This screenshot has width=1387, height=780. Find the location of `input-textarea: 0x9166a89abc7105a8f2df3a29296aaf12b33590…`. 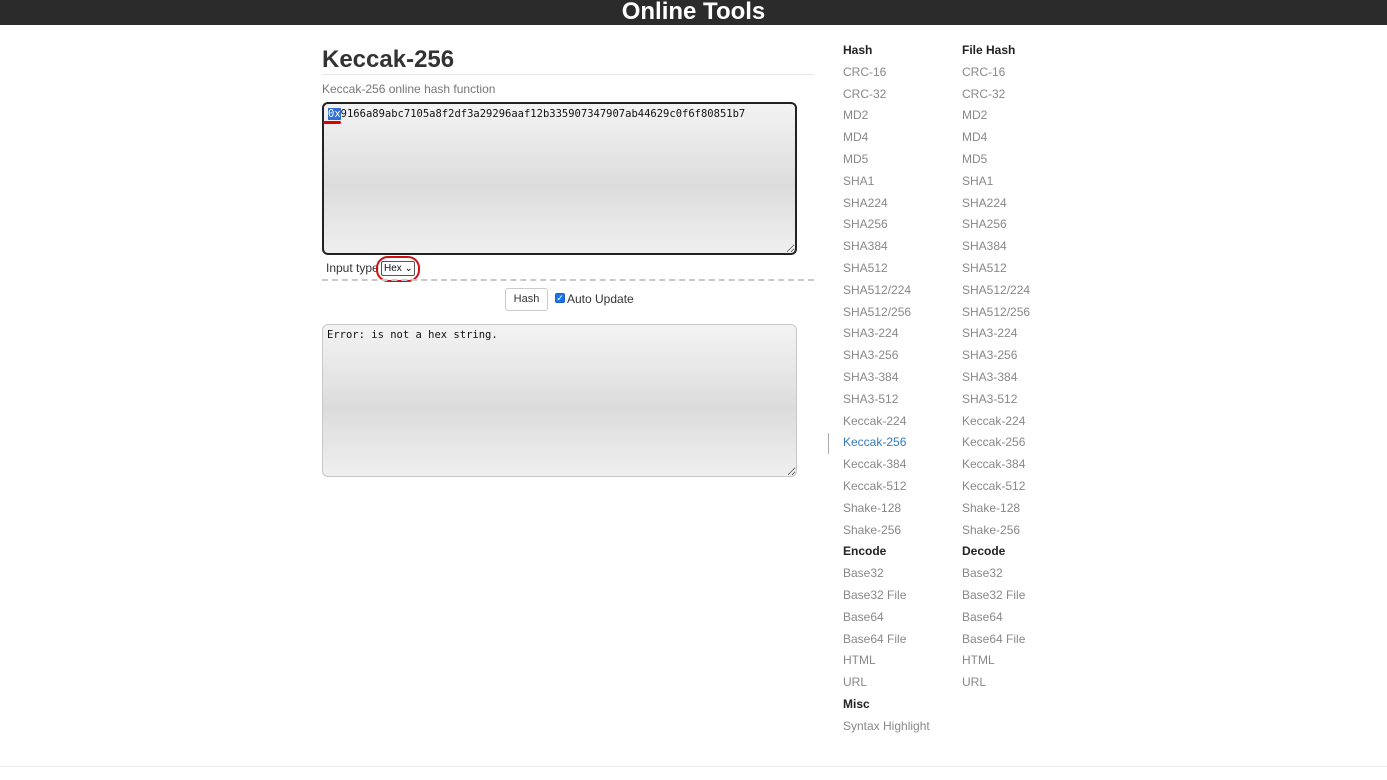

input-textarea: 0x9166a89abc7105a8f2df3a29296aaf12b33590… is located at coordinates (559, 178).